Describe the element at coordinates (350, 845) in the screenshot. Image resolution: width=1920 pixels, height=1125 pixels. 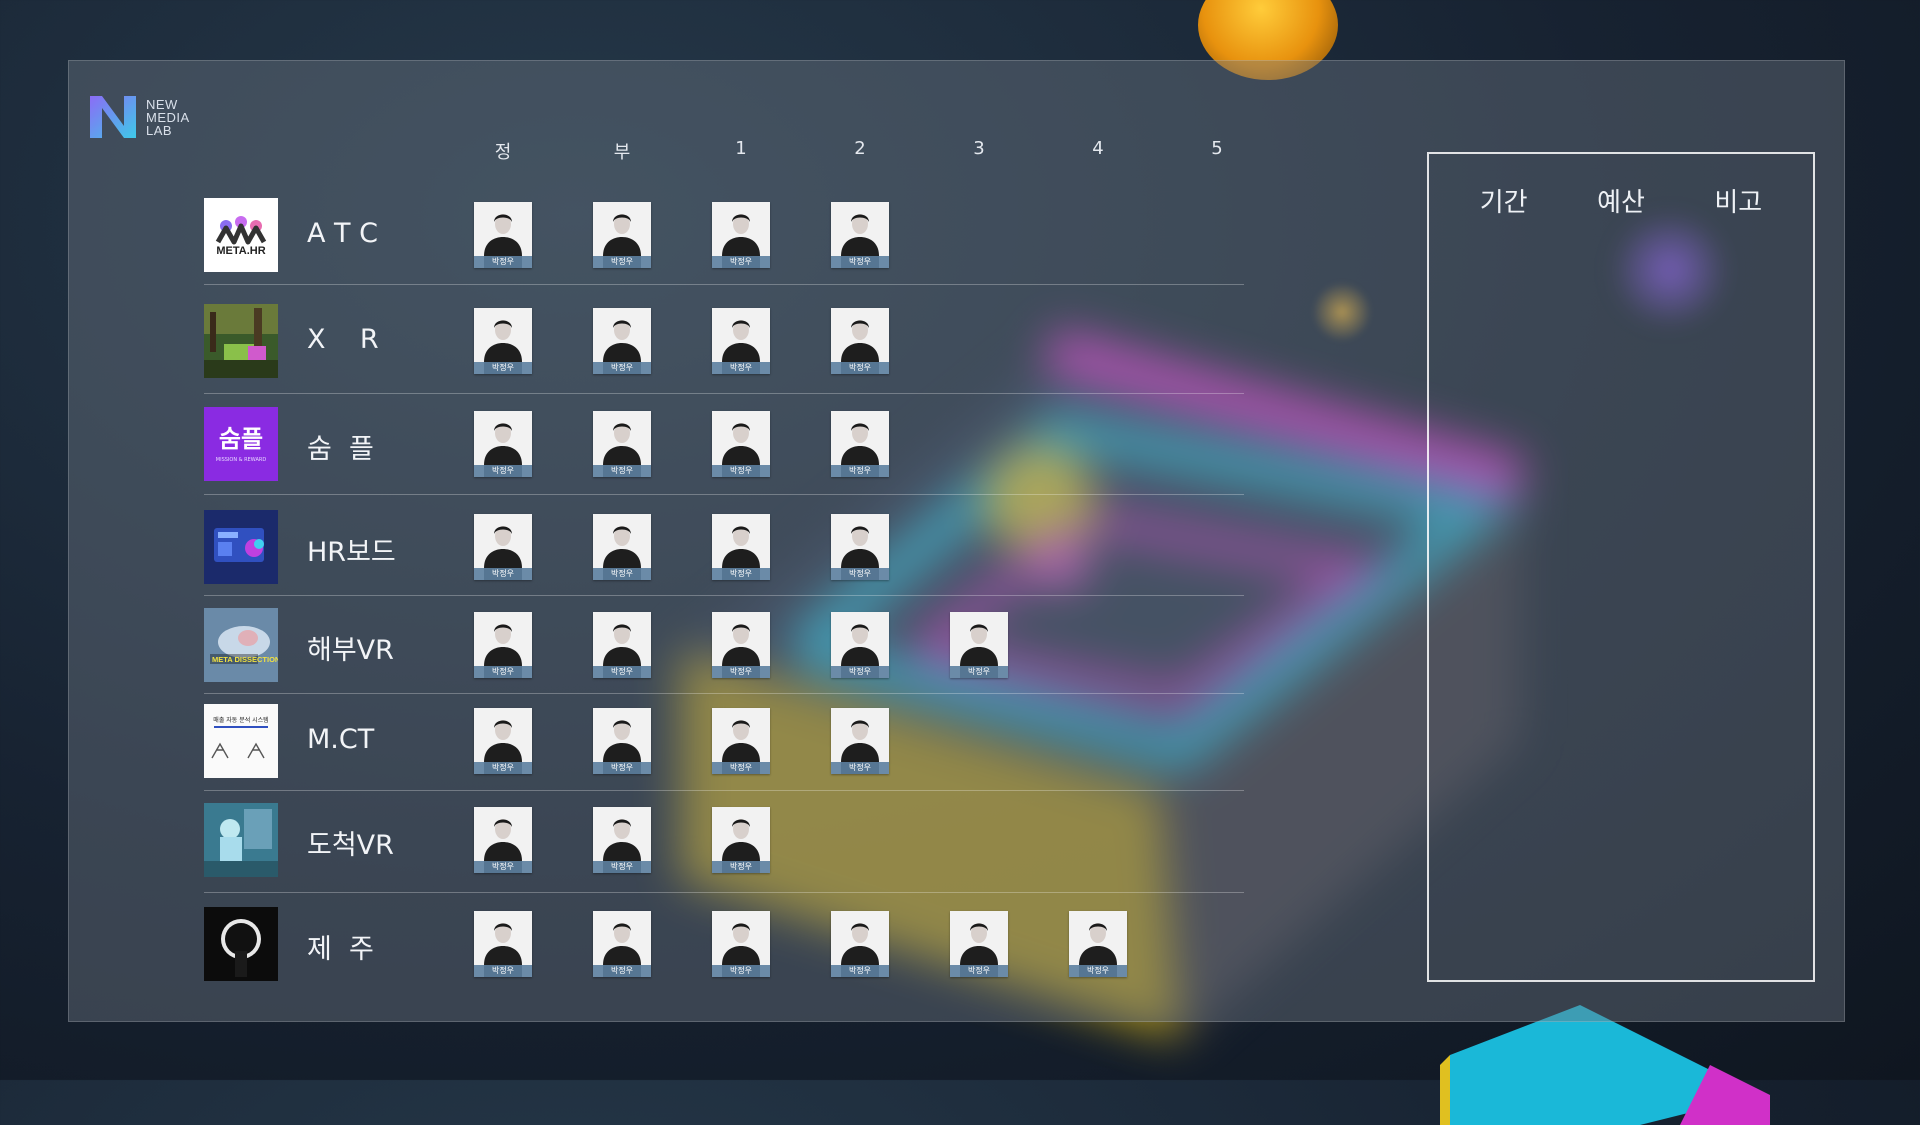
I see `project-label: 도척VR` at that location.